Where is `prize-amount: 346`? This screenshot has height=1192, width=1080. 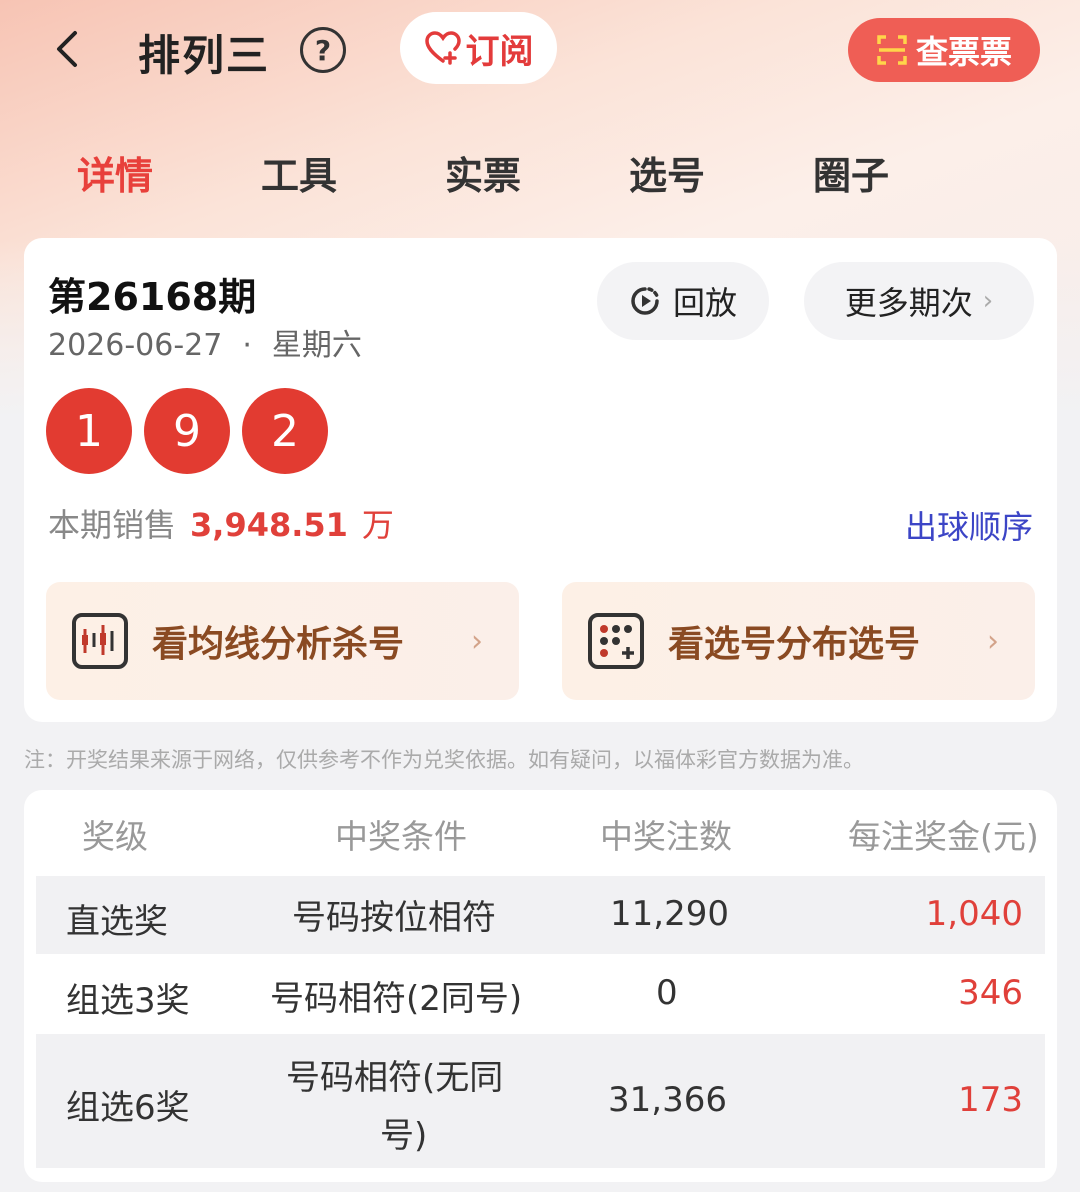 prize-amount: 346 is located at coordinates (990, 993).